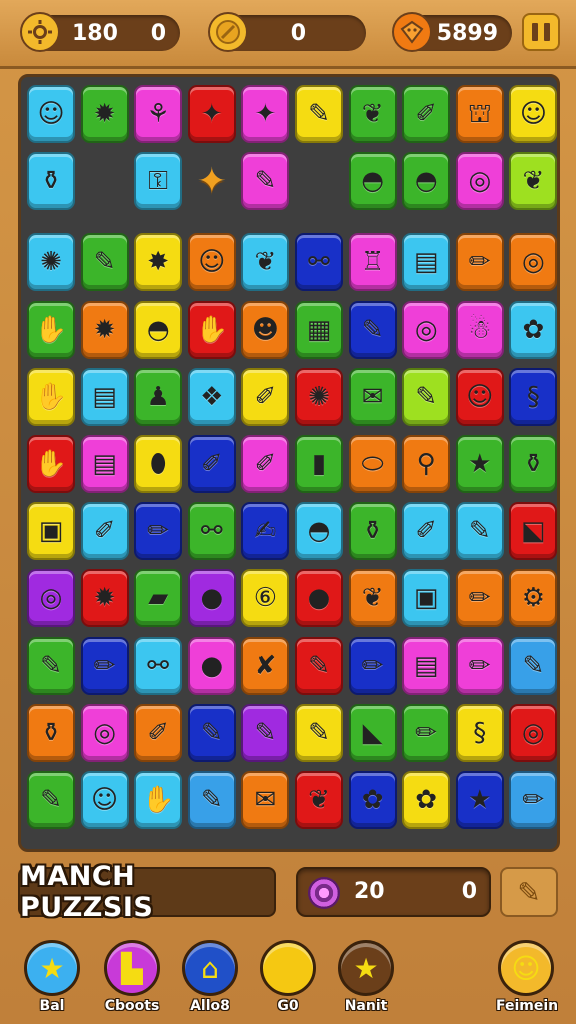 The width and height of the screenshot is (576, 1024). What do you see at coordinates (100, 32) in the screenshot?
I see `coin-counter: 180 0` at bounding box center [100, 32].